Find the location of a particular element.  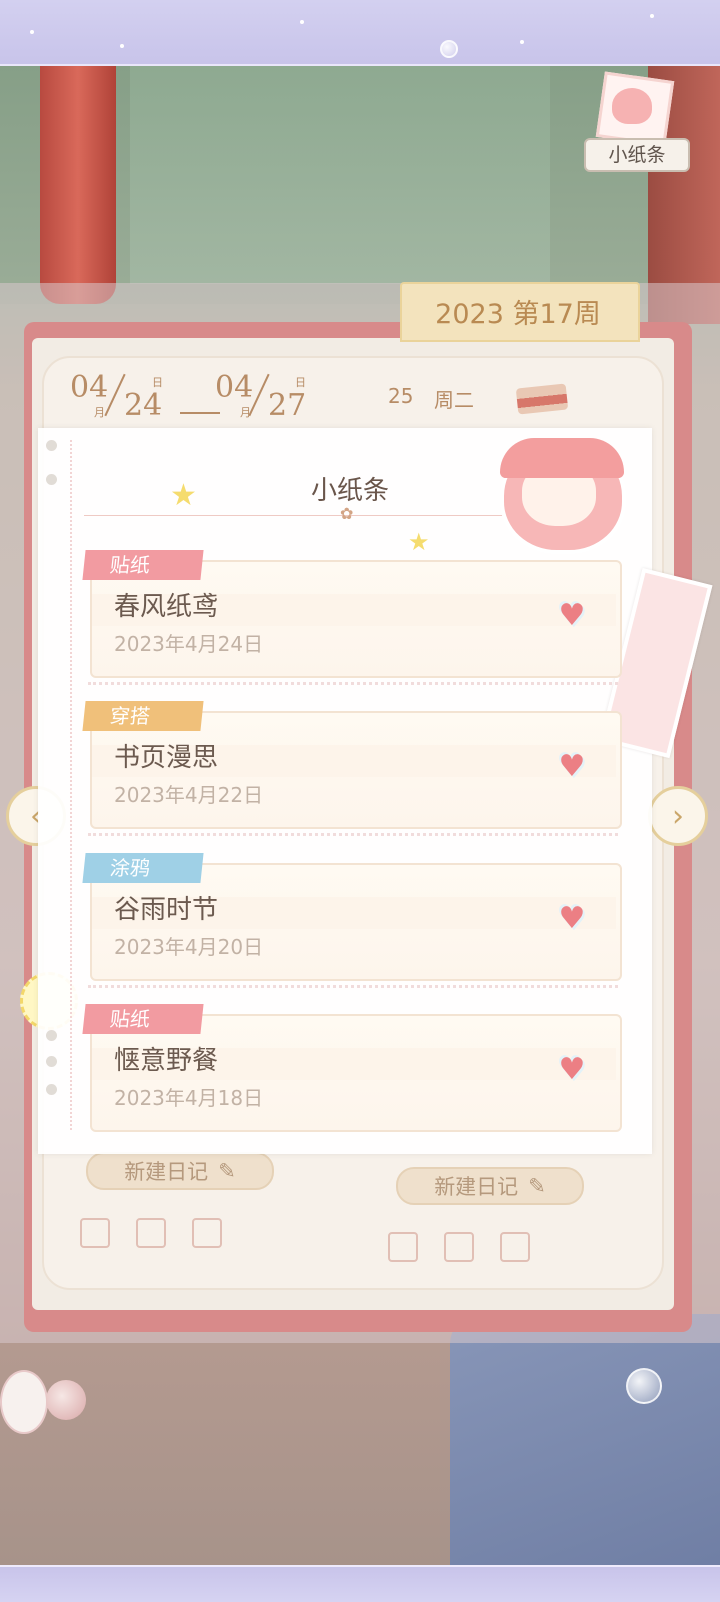

panel-title: 小纸条 is located at coordinates (349, 491).